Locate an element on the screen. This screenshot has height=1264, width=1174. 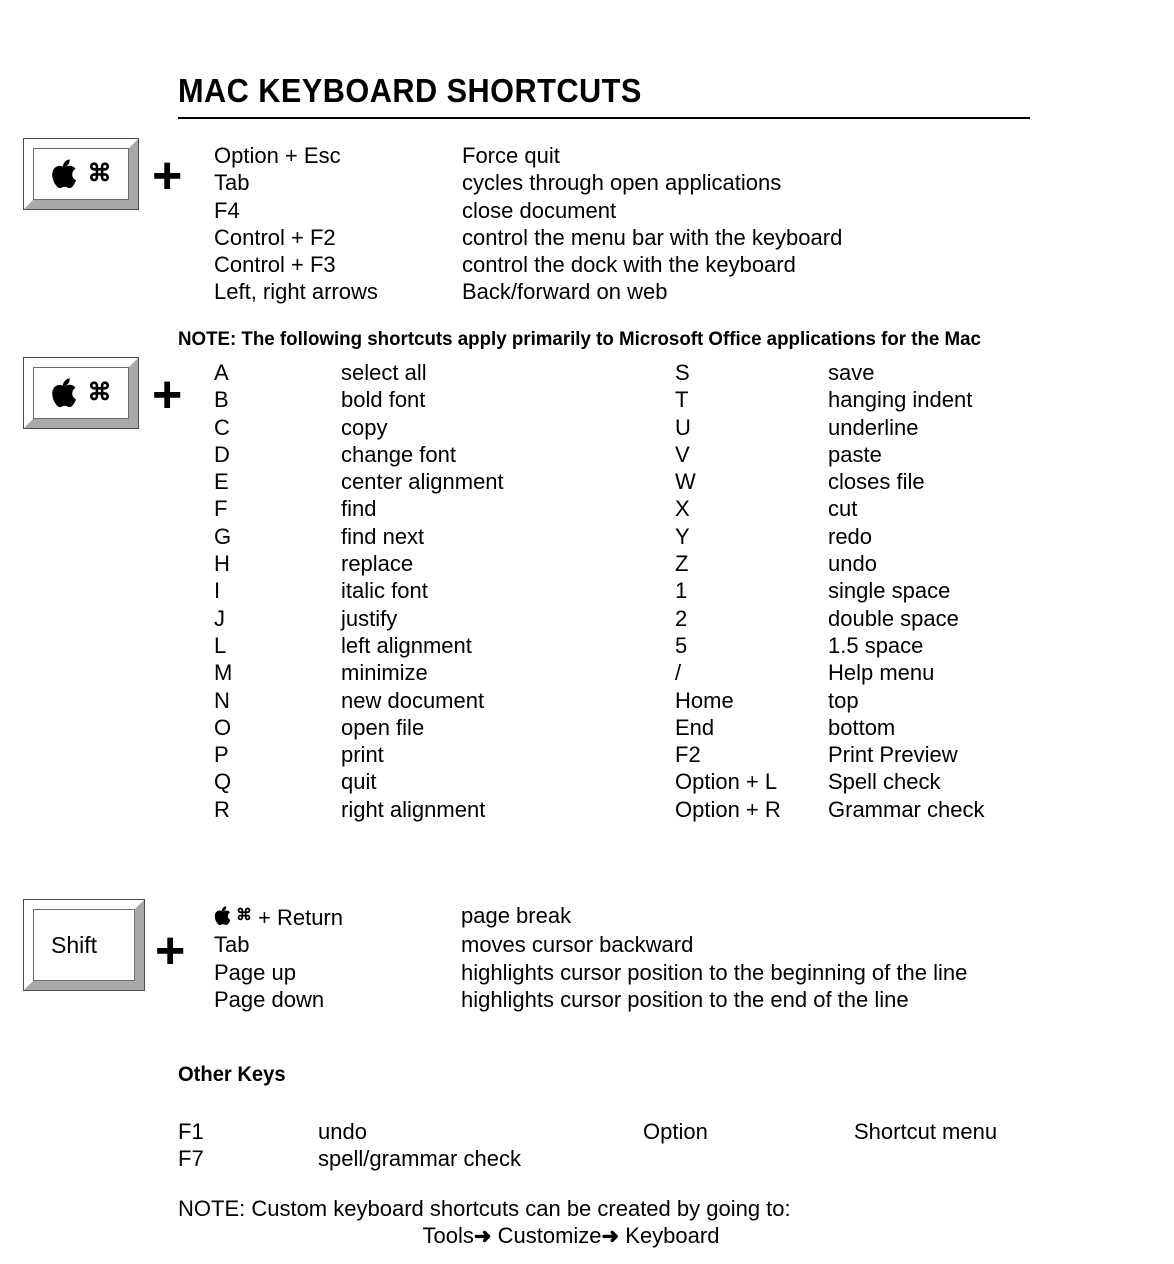
shortcut-description: left alignment is located at coordinates (406, 645).